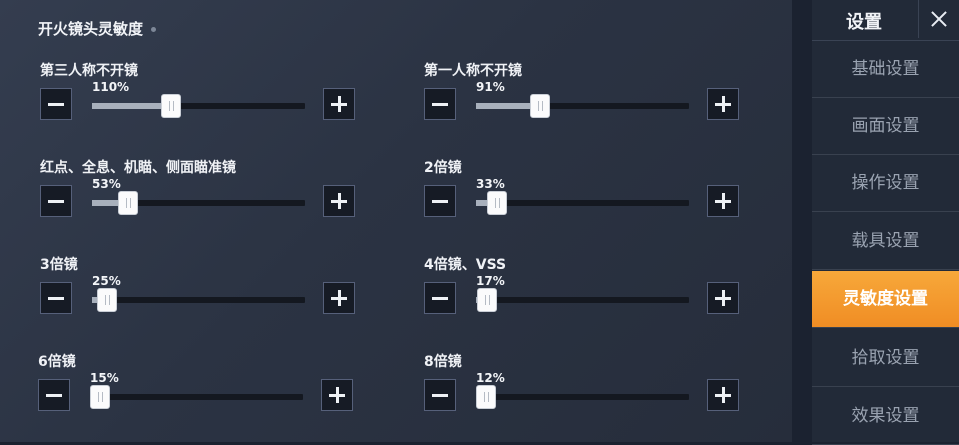 This screenshot has width=959, height=445. What do you see at coordinates (885, 69) in the screenshot?
I see `sidebar-item-basic: 基础设置` at bounding box center [885, 69].